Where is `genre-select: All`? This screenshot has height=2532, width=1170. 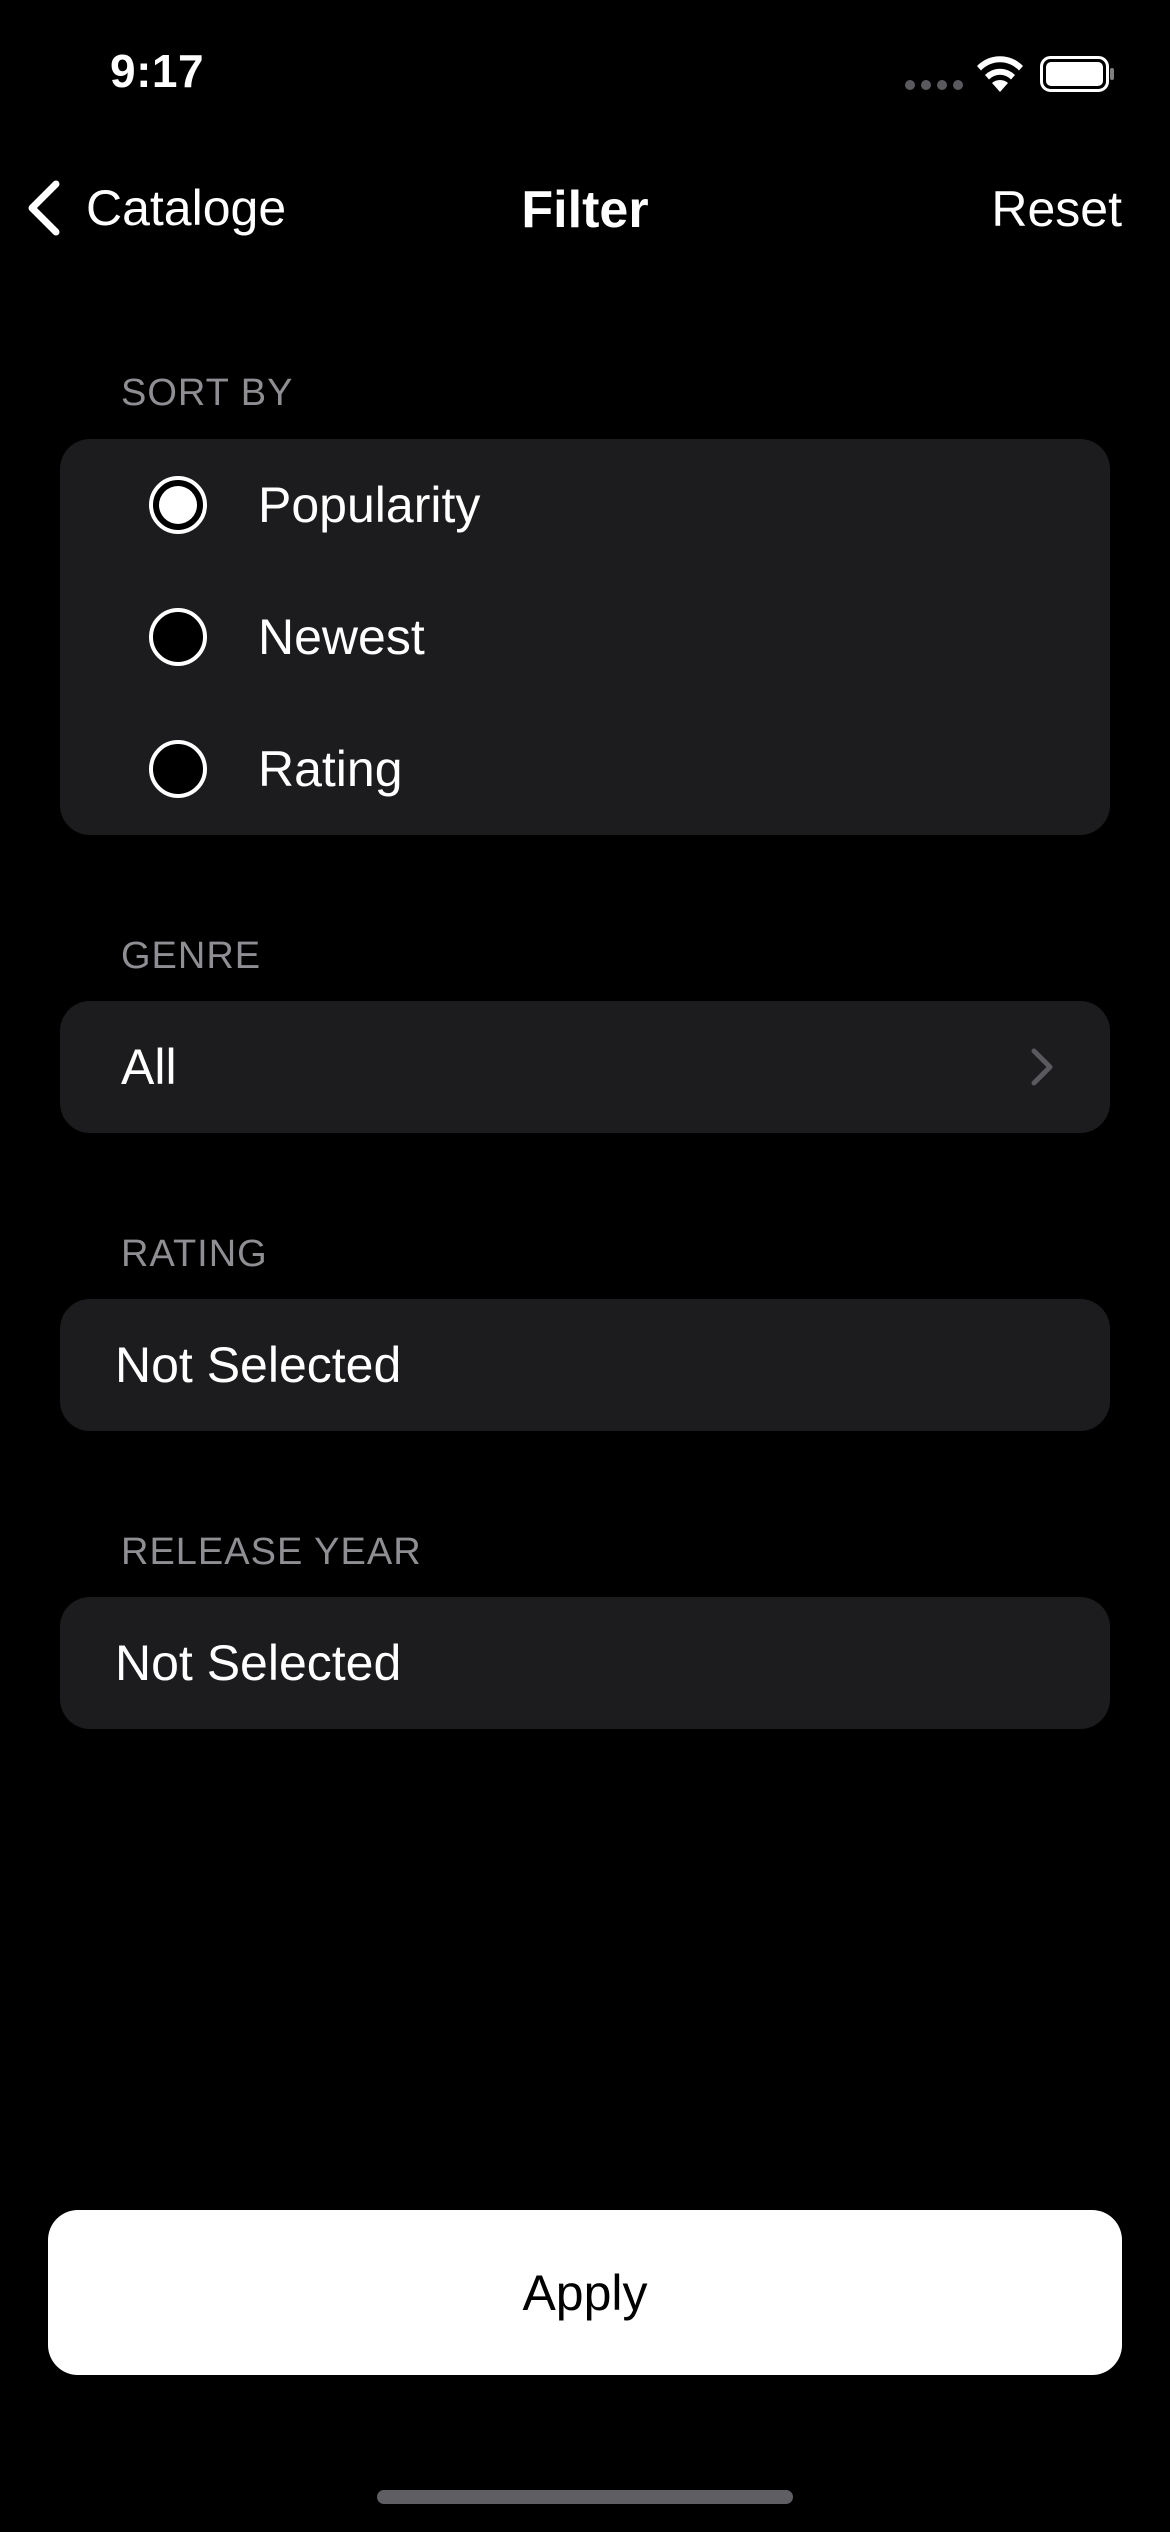
genre-select: All is located at coordinates (585, 1067).